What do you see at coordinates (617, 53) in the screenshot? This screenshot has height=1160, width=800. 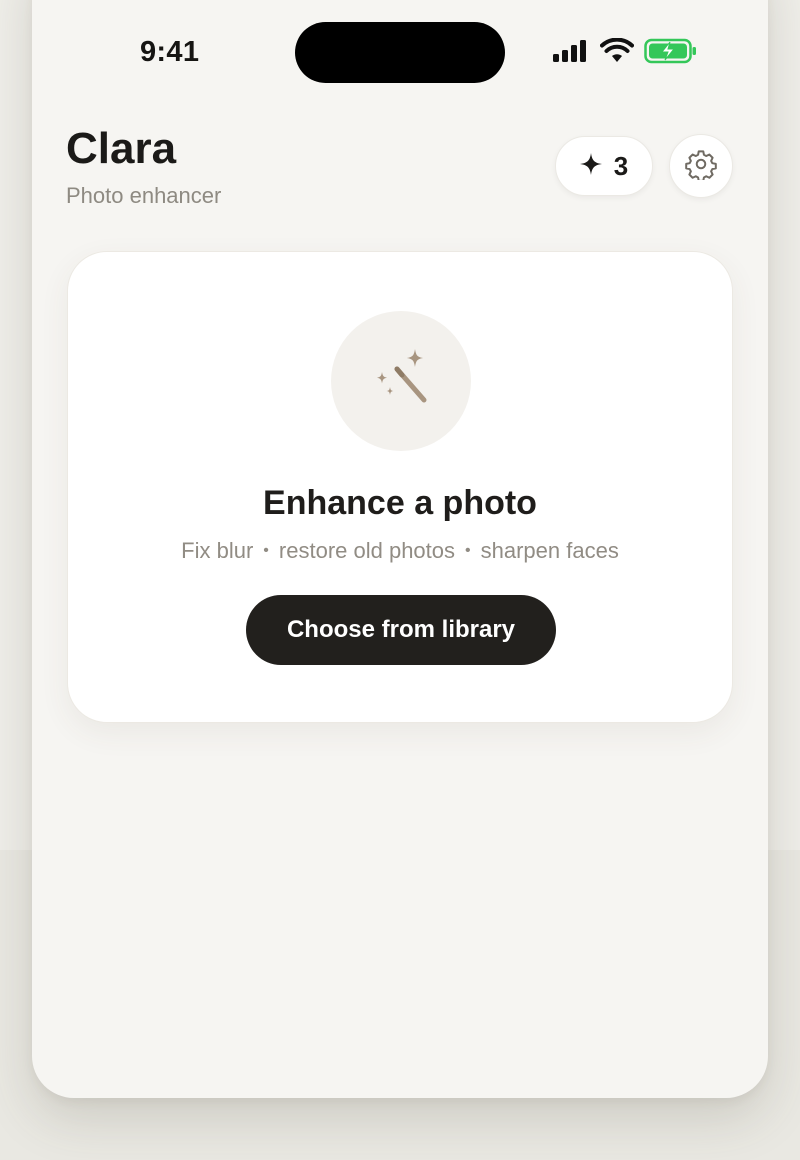 I see `wifi-icon` at bounding box center [617, 53].